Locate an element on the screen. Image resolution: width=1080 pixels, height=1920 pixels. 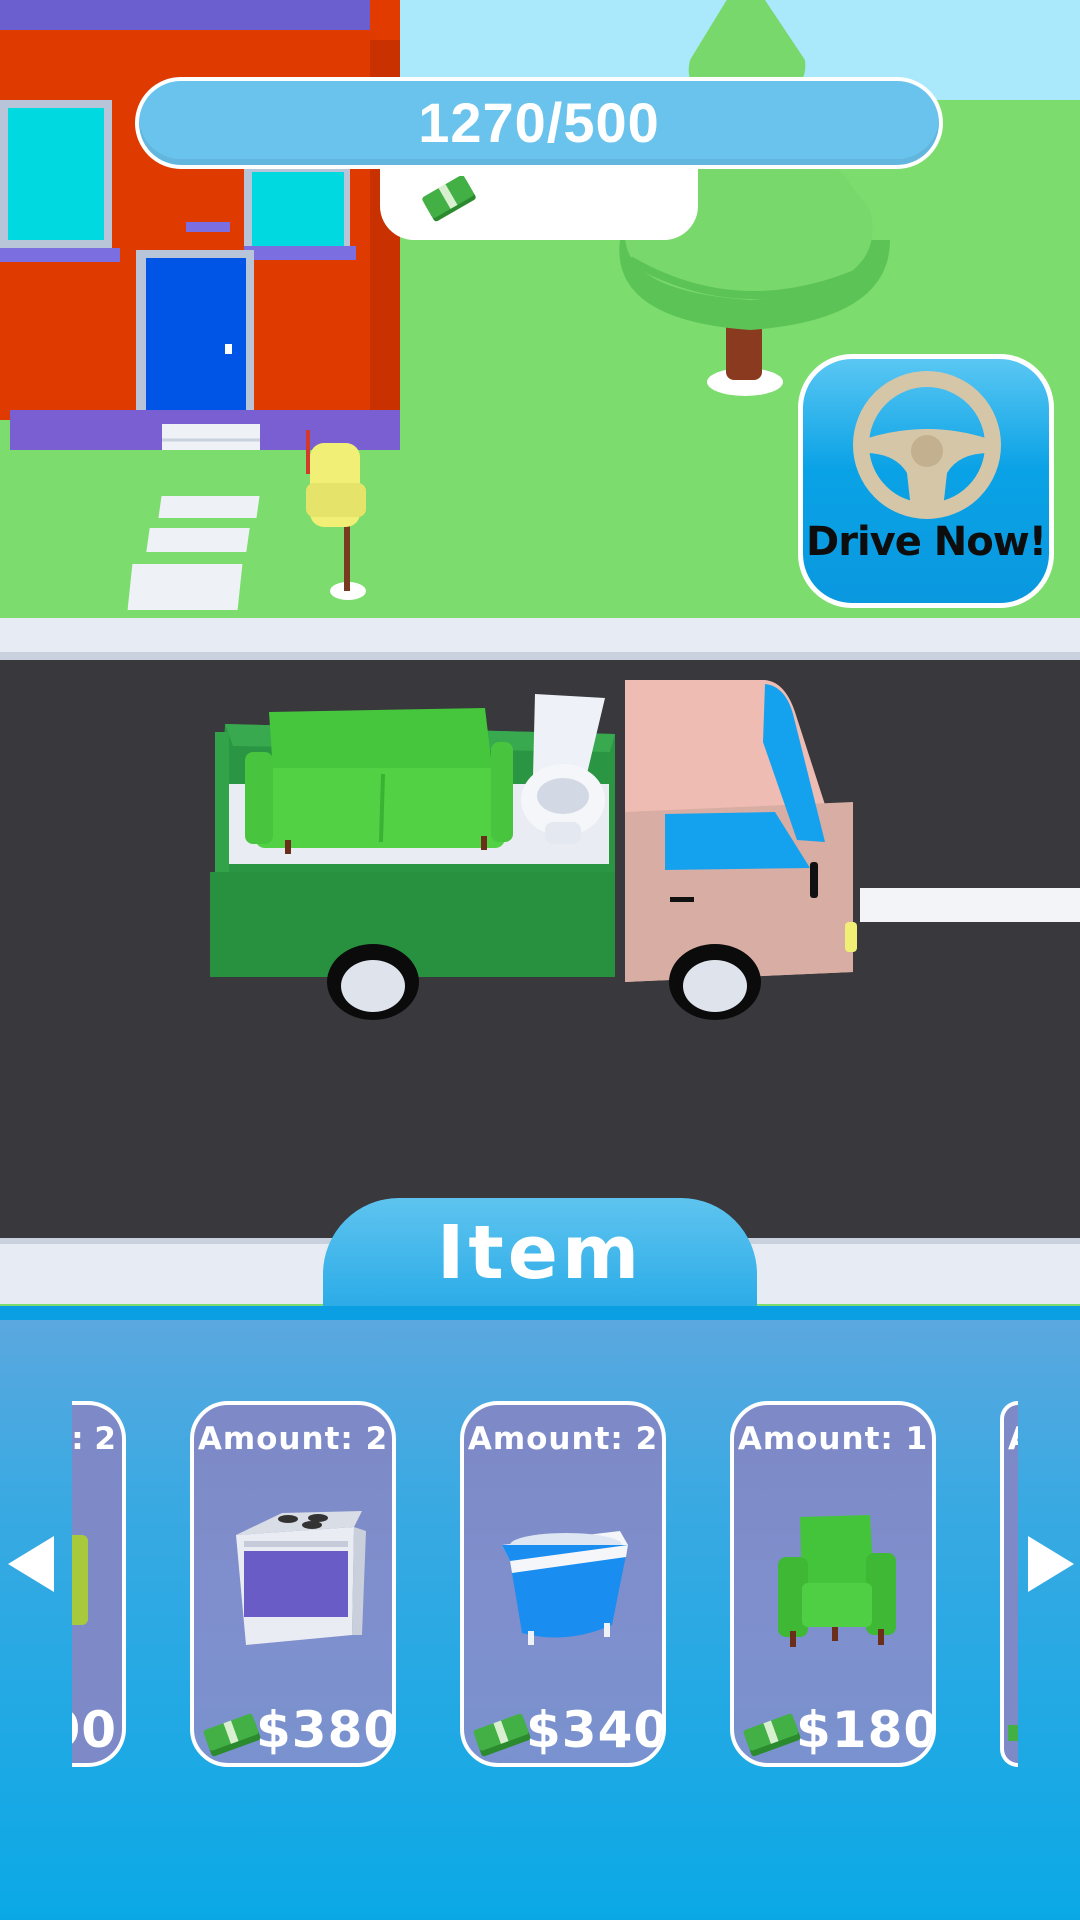
item-card-partial: A is located at coordinates (1009, 1584).